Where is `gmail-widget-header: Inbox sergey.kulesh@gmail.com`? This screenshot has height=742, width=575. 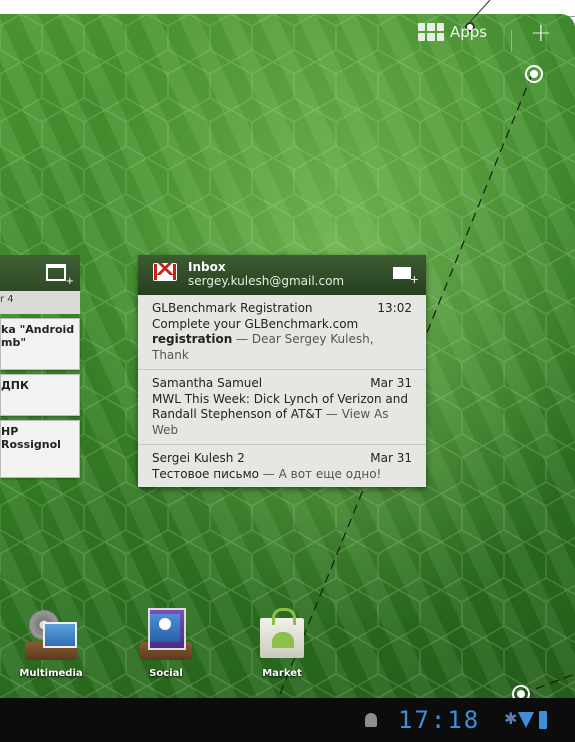 gmail-widget-header: Inbox sergey.kulesh@gmail.com is located at coordinates (282, 275).